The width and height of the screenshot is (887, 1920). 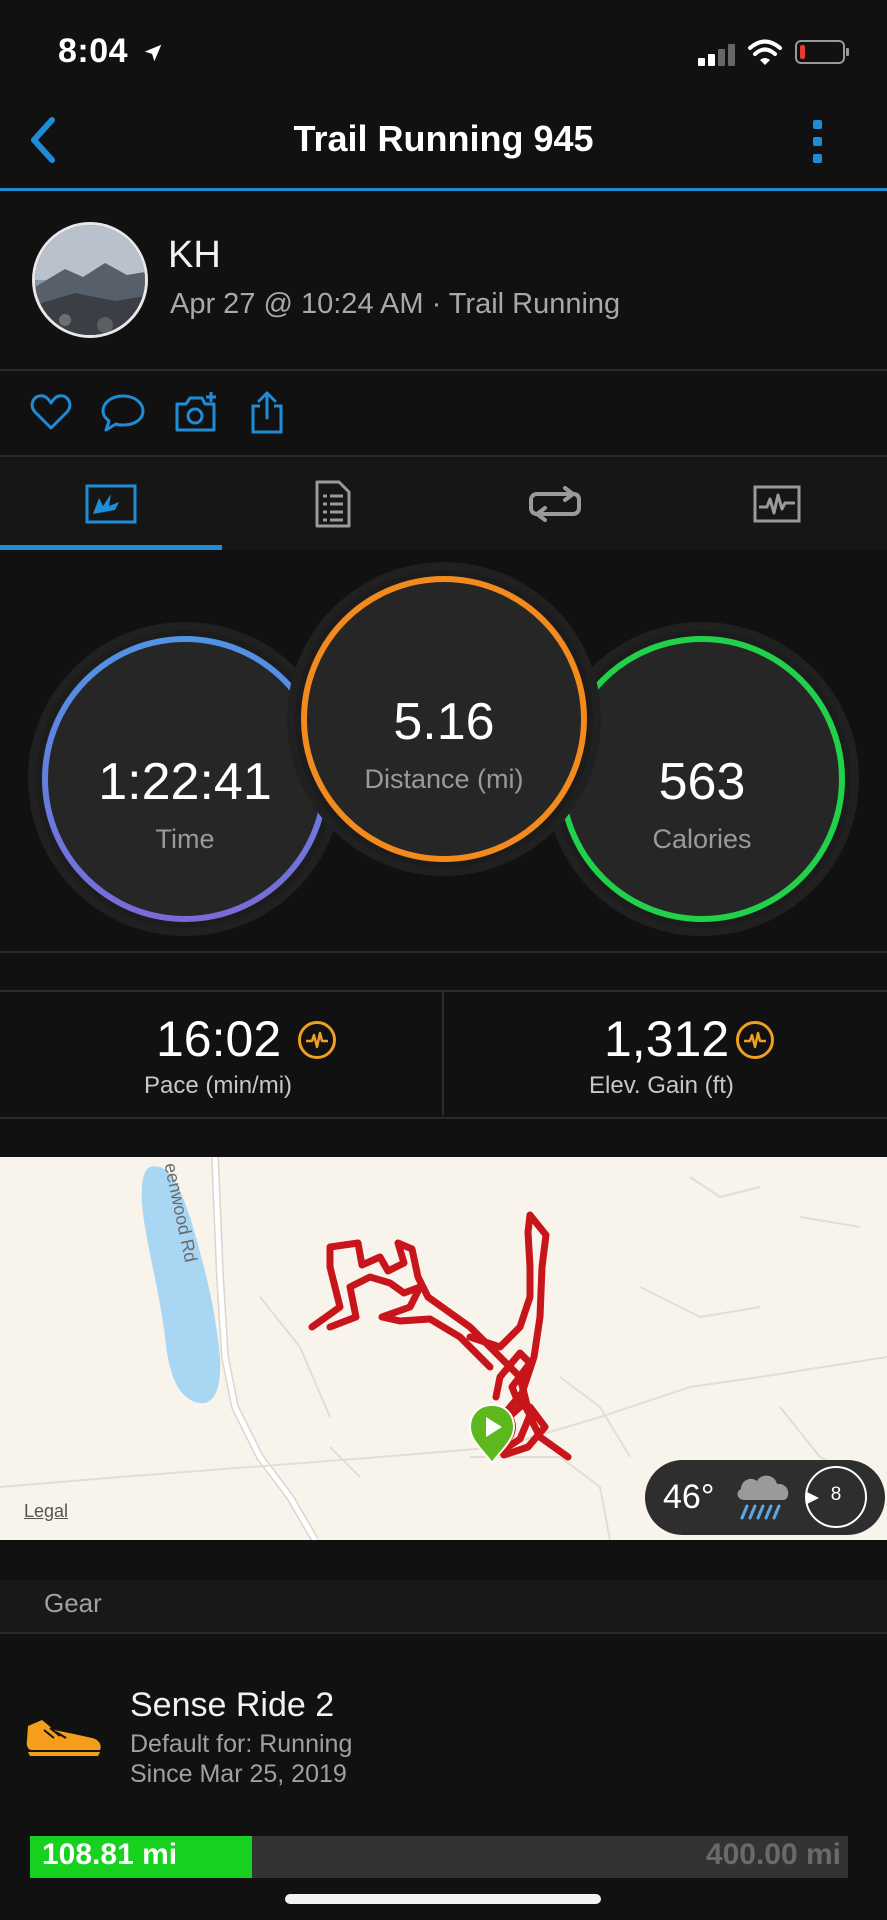 What do you see at coordinates (73, 1603) in the screenshot?
I see `gear-title: Gear` at bounding box center [73, 1603].